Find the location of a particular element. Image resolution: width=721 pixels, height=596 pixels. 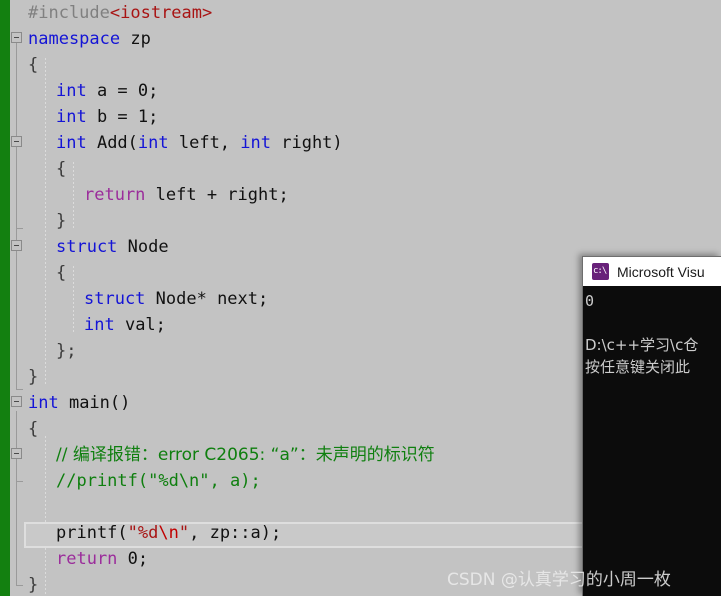

code-token: val; is located at coordinates (140, 325).